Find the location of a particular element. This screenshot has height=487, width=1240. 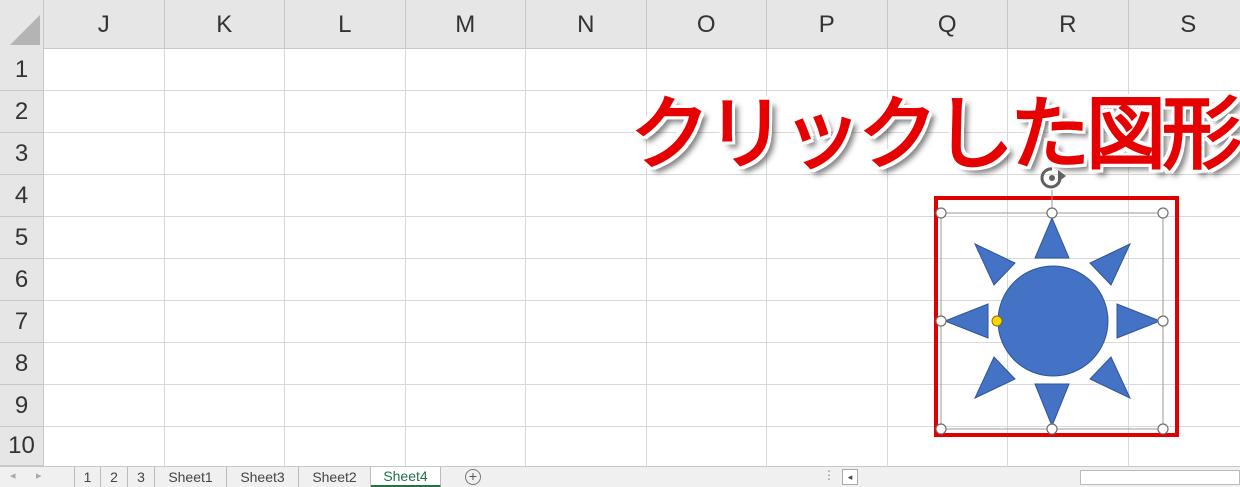

sun-ray-bottom is located at coordinates (1052, 405).